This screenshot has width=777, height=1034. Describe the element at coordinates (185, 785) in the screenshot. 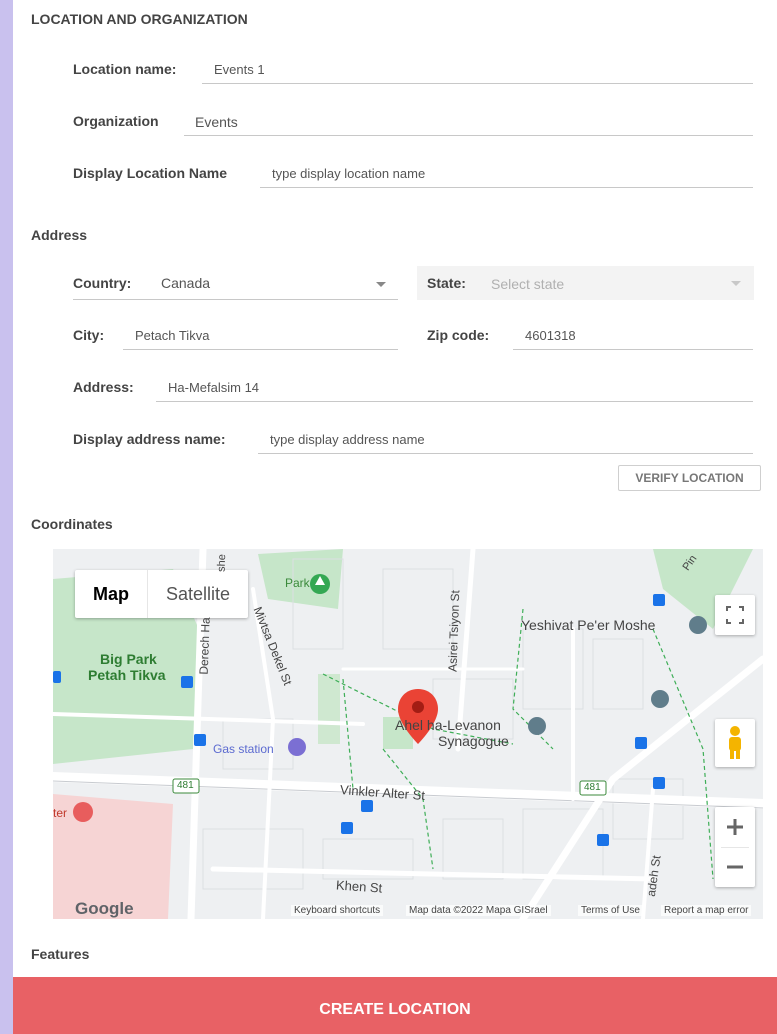

I see `route-shield-481: 481` at that location.